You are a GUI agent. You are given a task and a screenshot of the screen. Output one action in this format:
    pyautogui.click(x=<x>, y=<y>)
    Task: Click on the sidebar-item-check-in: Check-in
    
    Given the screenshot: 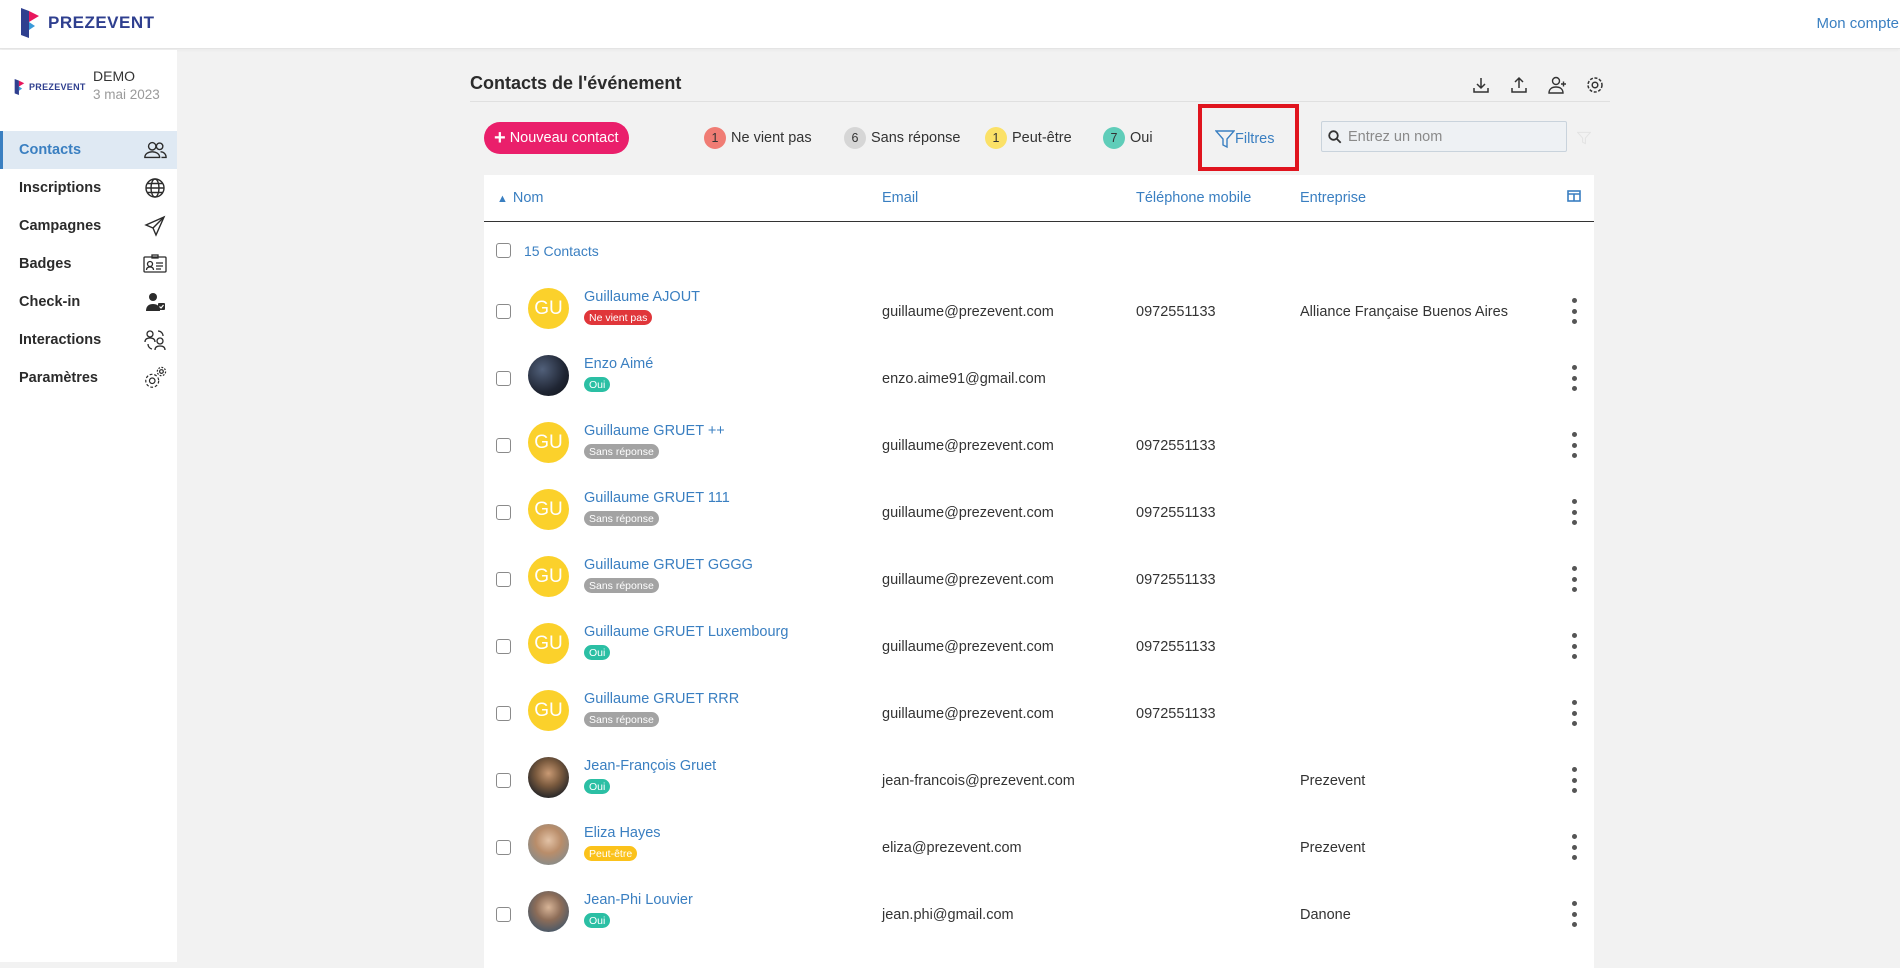 What is the action you would take?
    pyautogui.click(x=88, y=302)
    